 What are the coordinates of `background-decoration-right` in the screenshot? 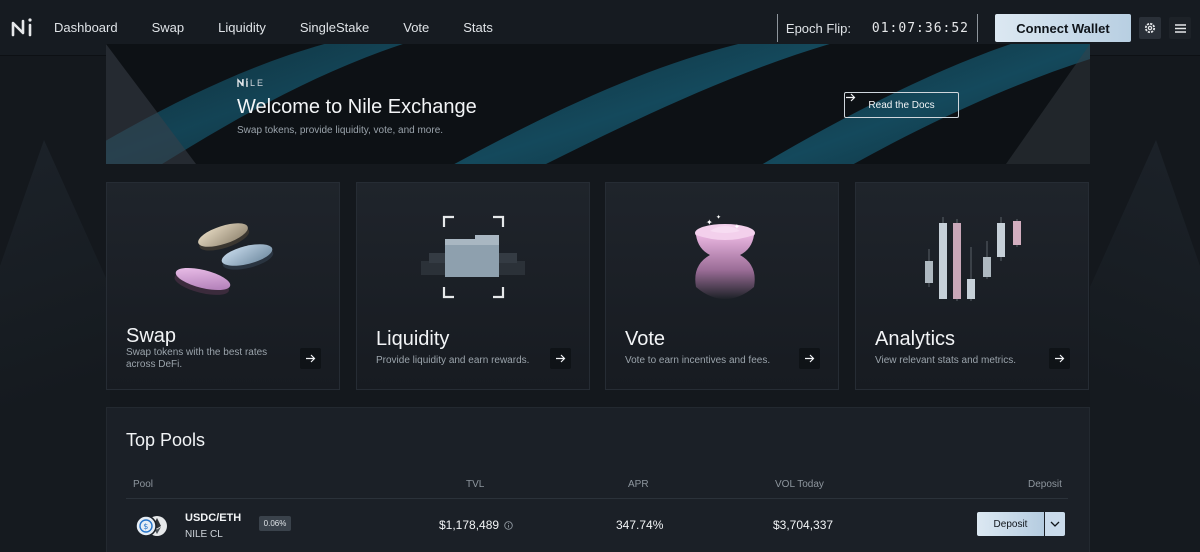 It's located at (1145, 346).